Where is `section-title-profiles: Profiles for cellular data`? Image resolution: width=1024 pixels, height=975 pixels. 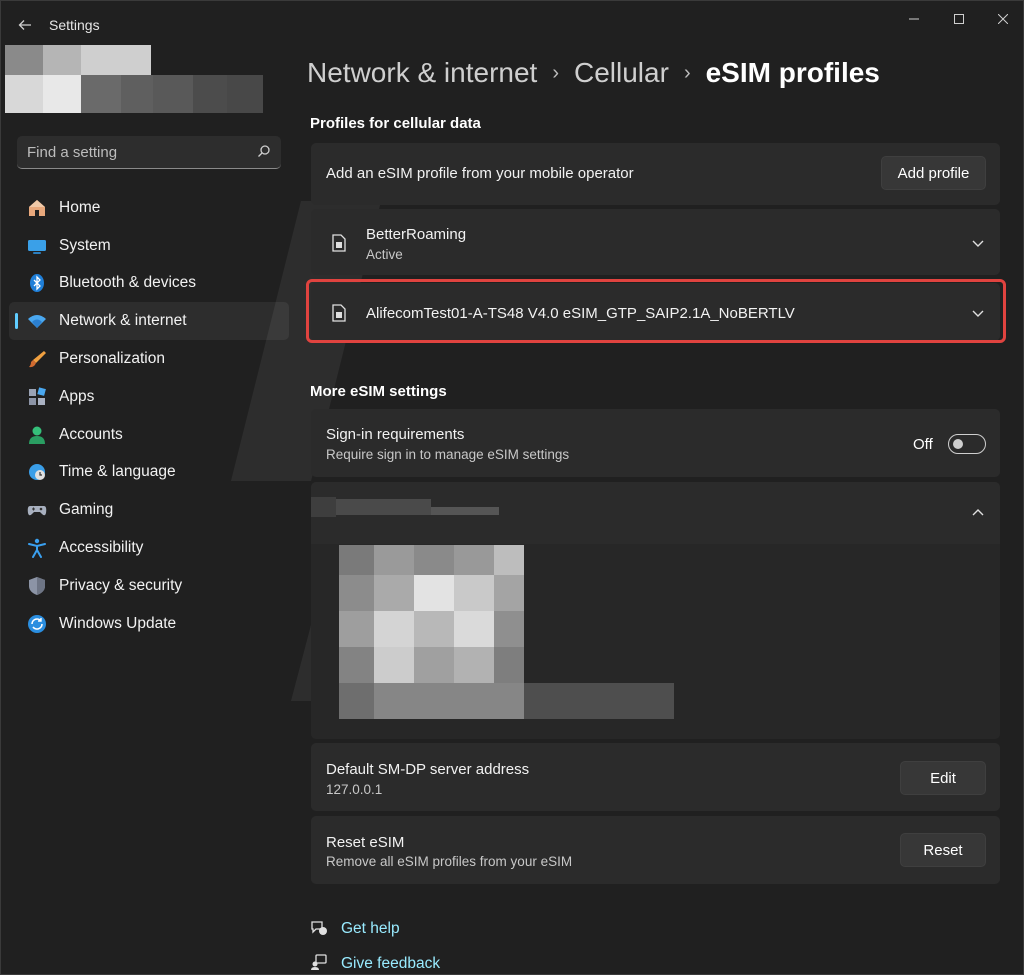 section-title-profiles: Profiles for cellular data is located at coordinates (395, 123).